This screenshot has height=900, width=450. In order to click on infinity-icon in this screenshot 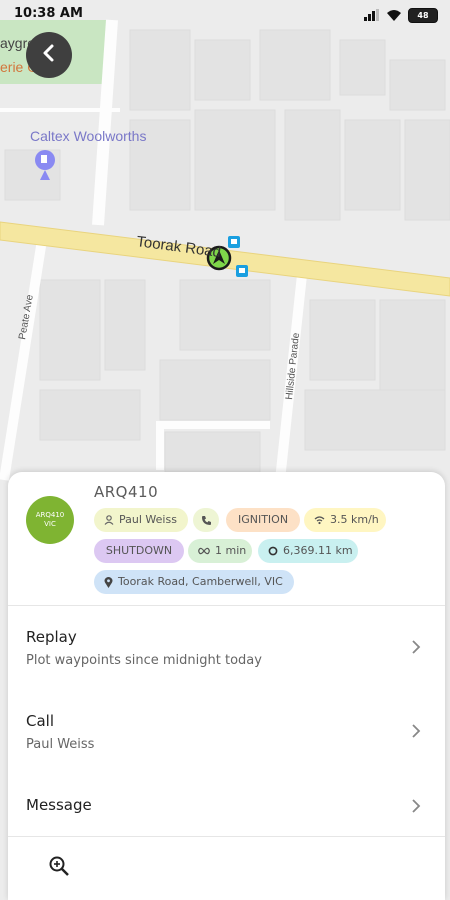, I will do `click(204, 551)`.